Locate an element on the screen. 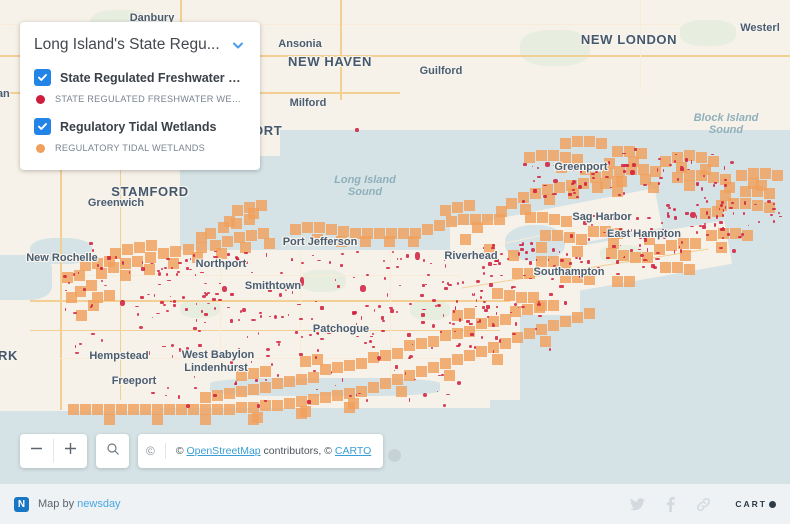  map-label: Hempstead is located at coordinates (119, 356).